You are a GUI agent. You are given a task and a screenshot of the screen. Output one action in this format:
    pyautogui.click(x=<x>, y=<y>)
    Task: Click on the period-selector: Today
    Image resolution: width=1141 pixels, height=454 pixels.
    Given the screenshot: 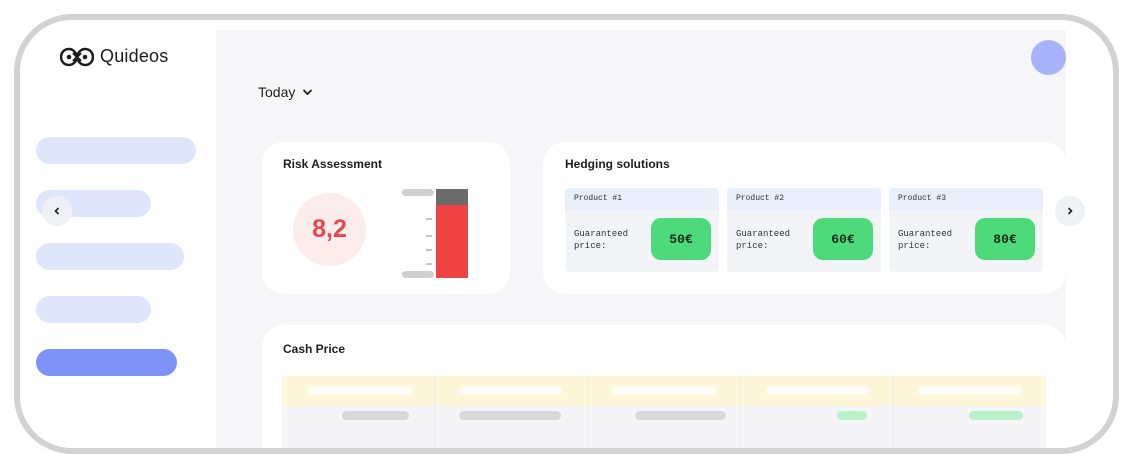 What is the action you would take?
    pyautogui.click(x=285, y=92)
    